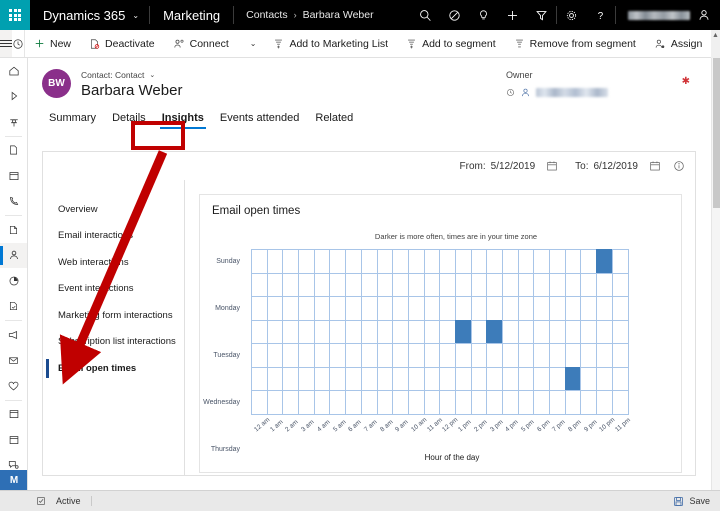 The image size is (720, 511). Describe the element at coordinates (113, 262) in the screenshot. I see `subnav-item-web-interactions: Web interactions` at that location.